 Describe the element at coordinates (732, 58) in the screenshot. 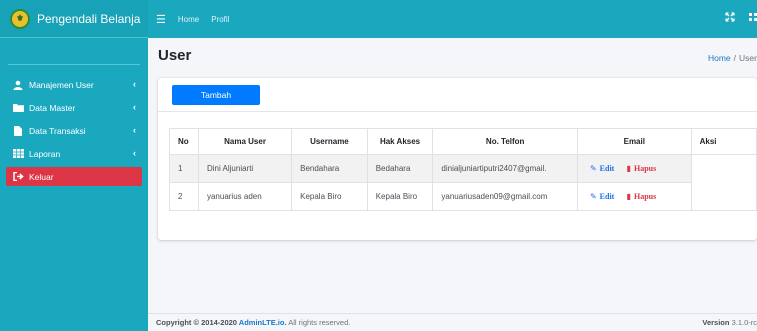

I see `breadcrumb: Home / User` at that location.